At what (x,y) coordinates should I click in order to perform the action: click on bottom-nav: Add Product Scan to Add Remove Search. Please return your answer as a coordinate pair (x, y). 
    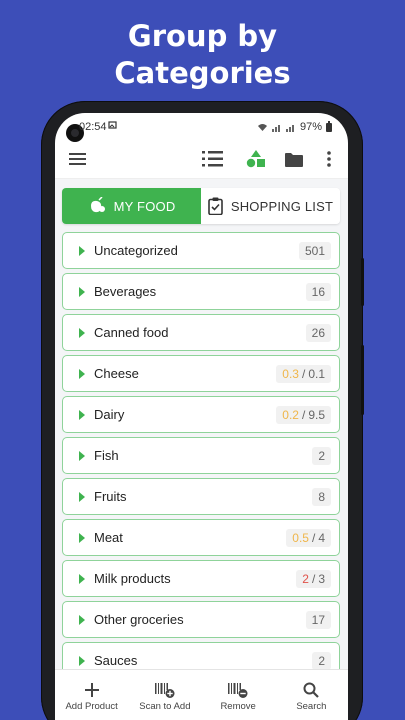
    Looking at the image, I should click on (201, 694).